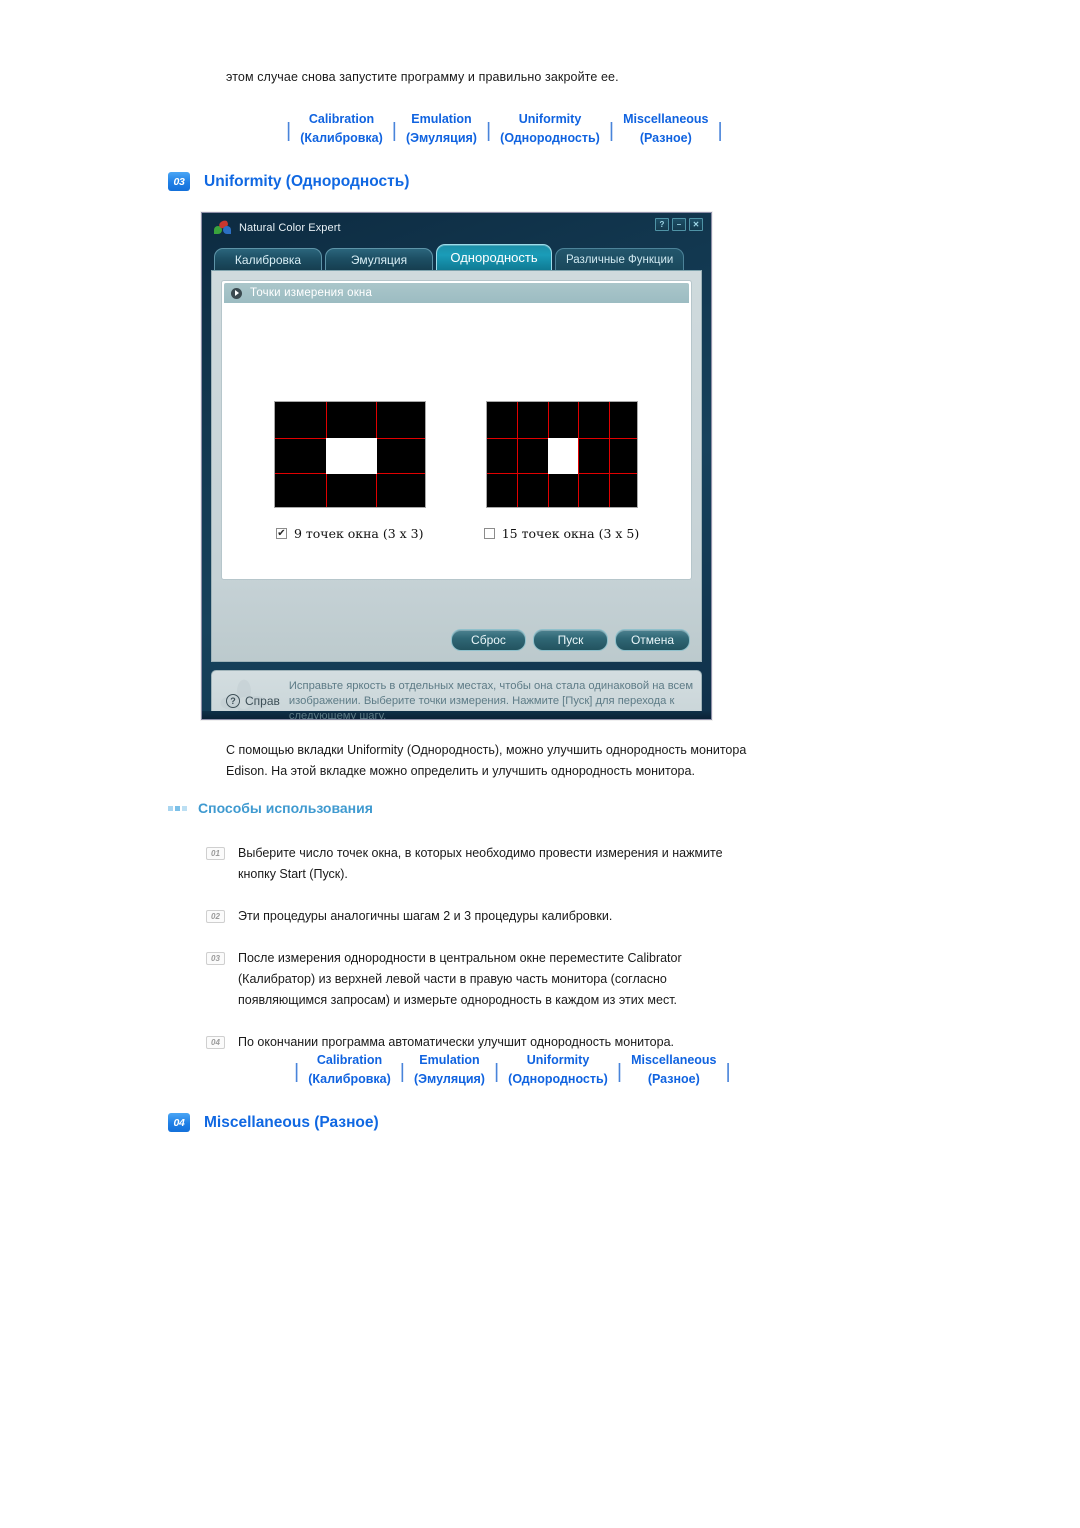  What do you see at coordinates (550, 129) in the screenshot?
I see `nav-top-link-uniformity: Uniformity (Однородность)` at bounding box center [550, 129].